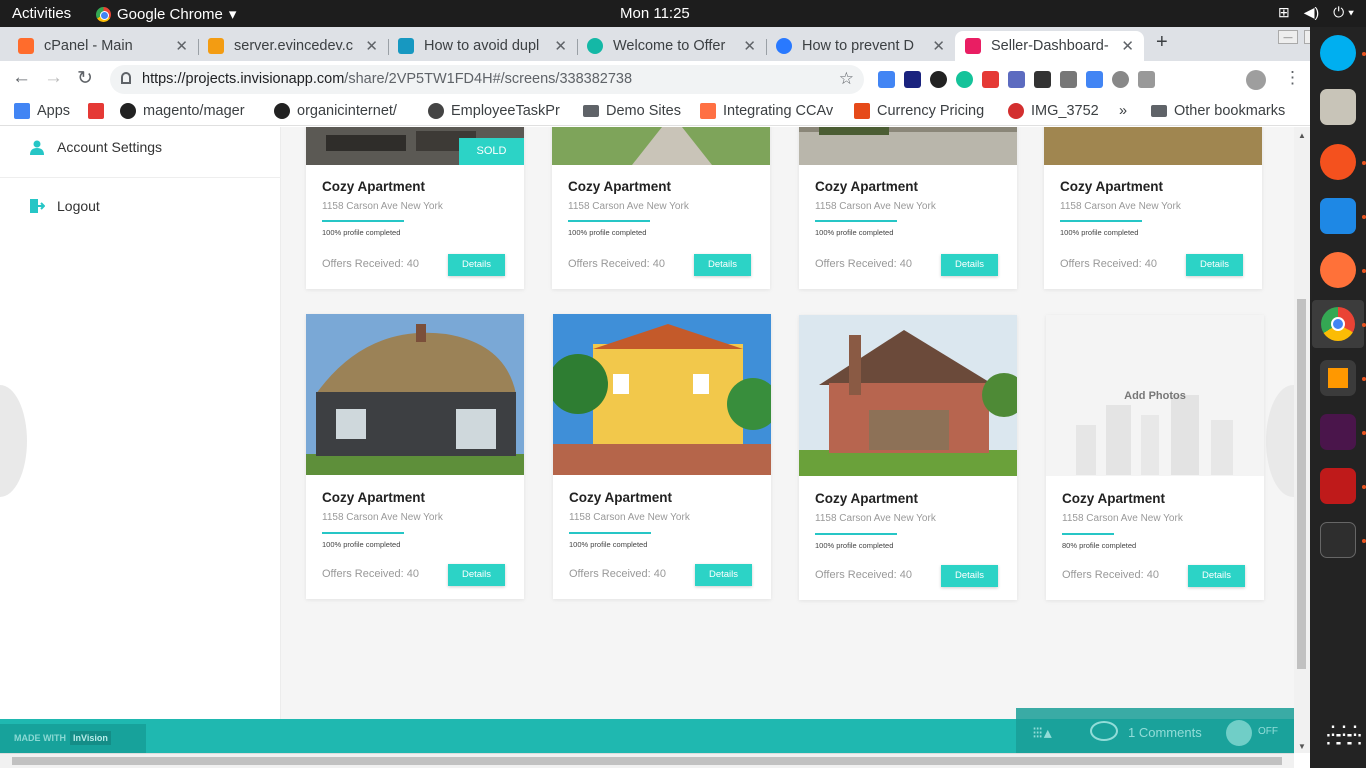  I want to click on listing-photo-placeholder: Add Photos, so click(1155, 395).